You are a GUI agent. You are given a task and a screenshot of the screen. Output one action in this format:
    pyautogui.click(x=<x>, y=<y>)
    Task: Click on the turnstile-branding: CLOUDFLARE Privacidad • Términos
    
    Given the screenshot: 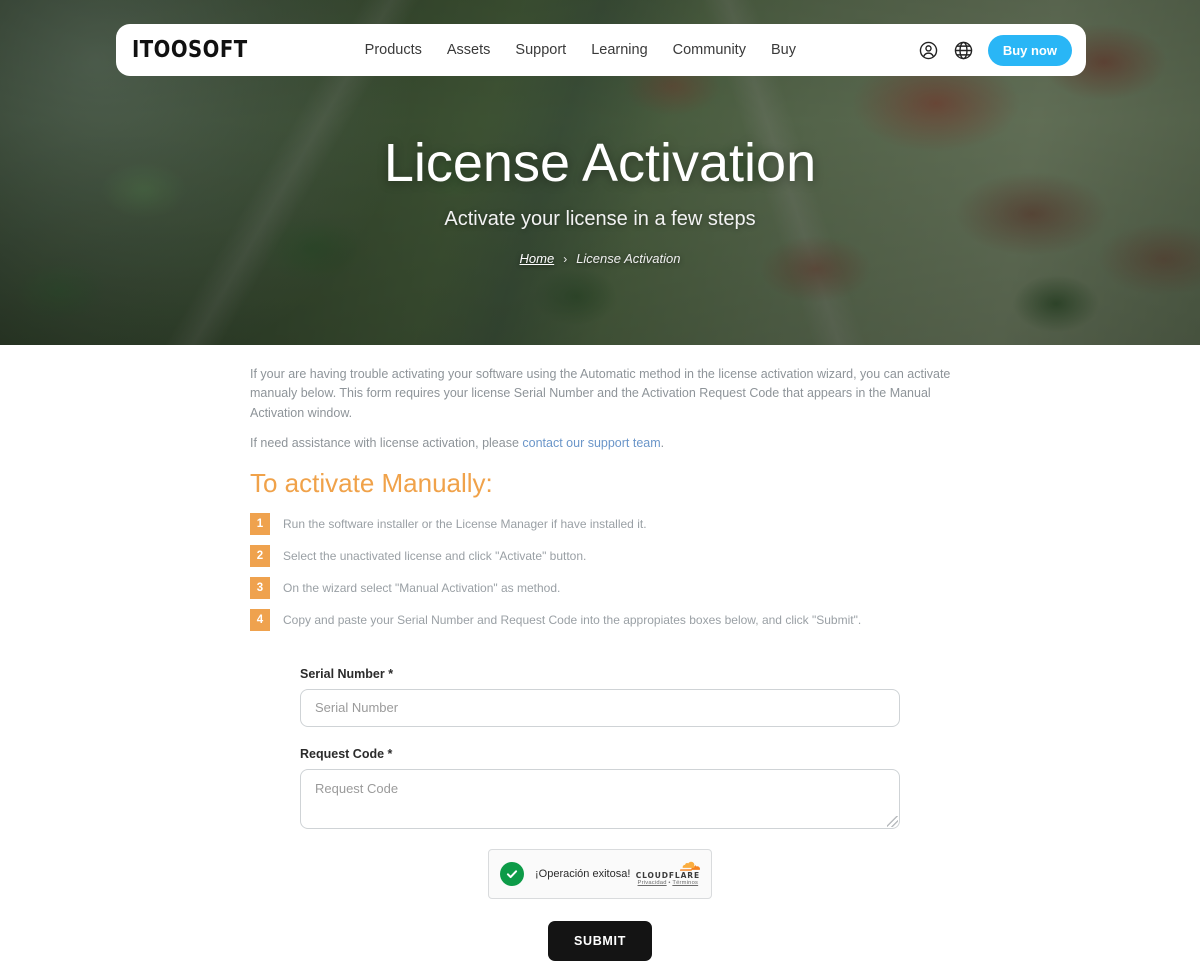 What is the action you would take?
    pyautogui.click(x=668, y=873)
    